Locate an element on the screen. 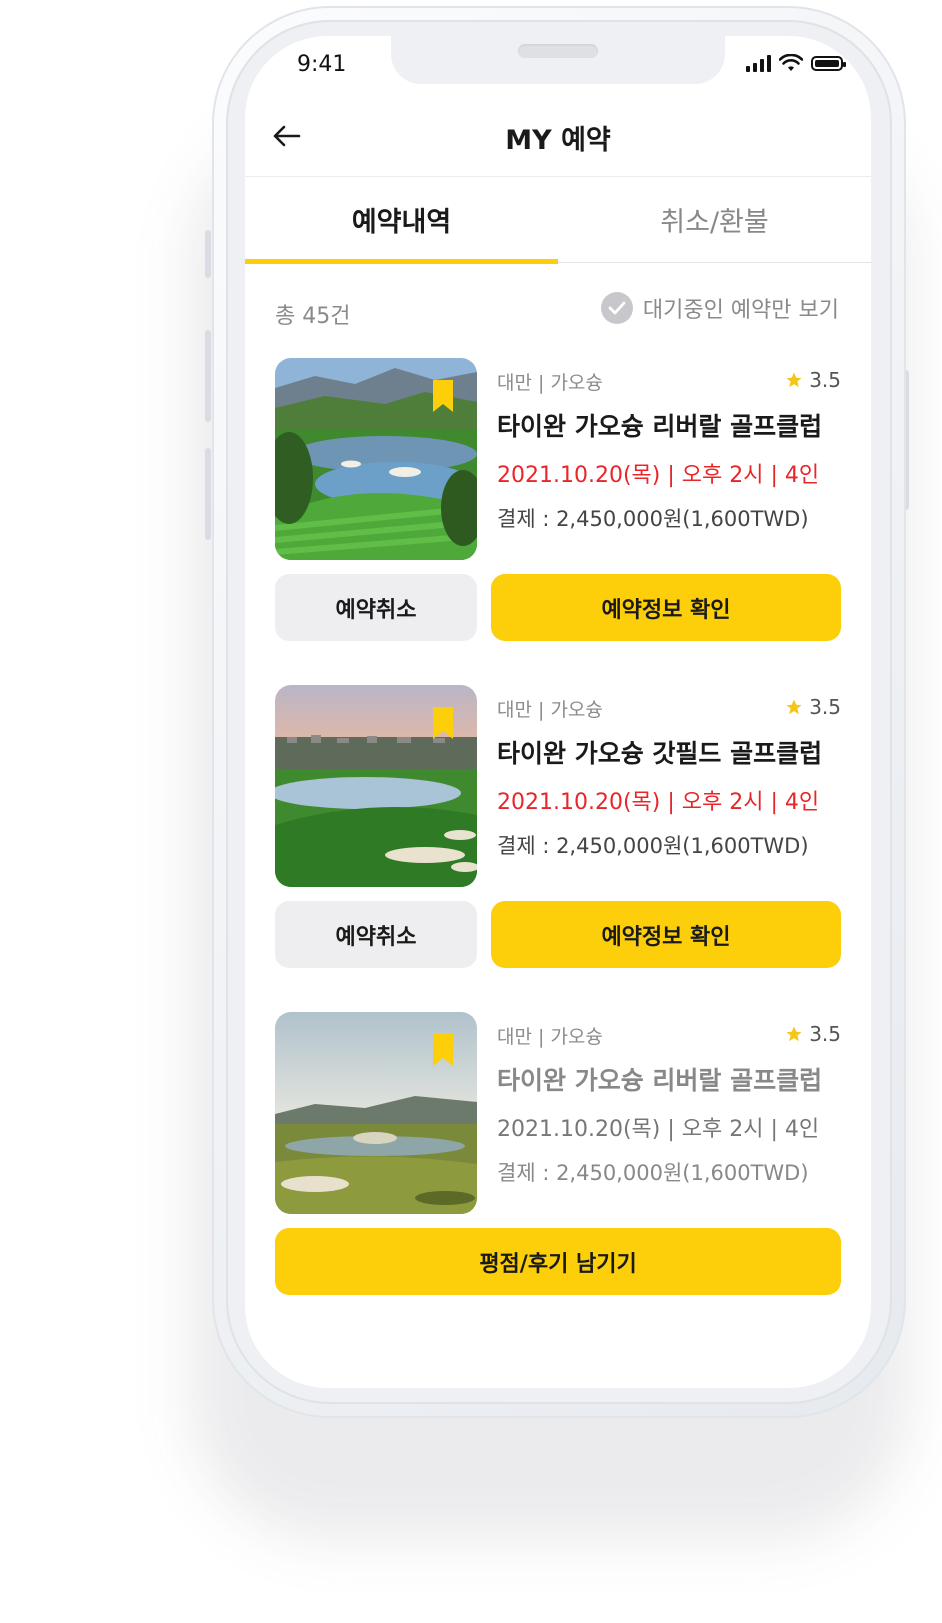 This screenshot has width=942, height=1623. phone-volume-up is located at coordinates (208, 376).